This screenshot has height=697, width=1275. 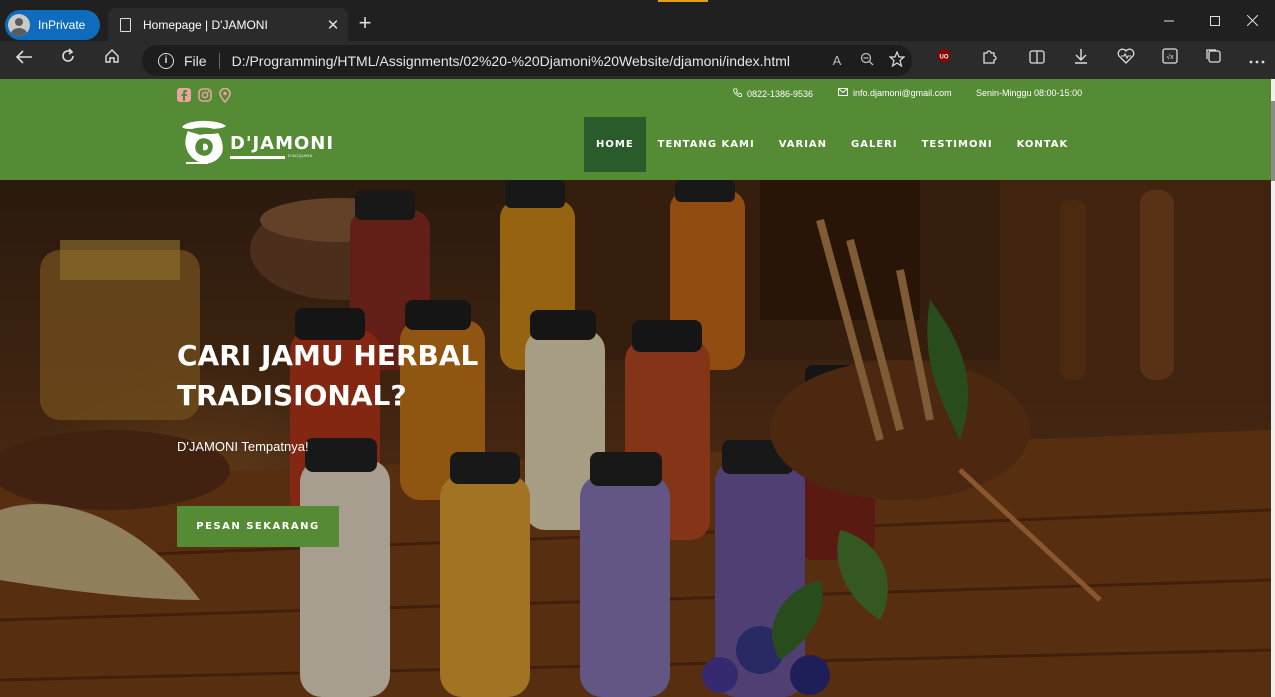 What do you see at coordinates (867, 60) in the screenshot?
I see `zoom-icon` at bounding box center [867, 60].